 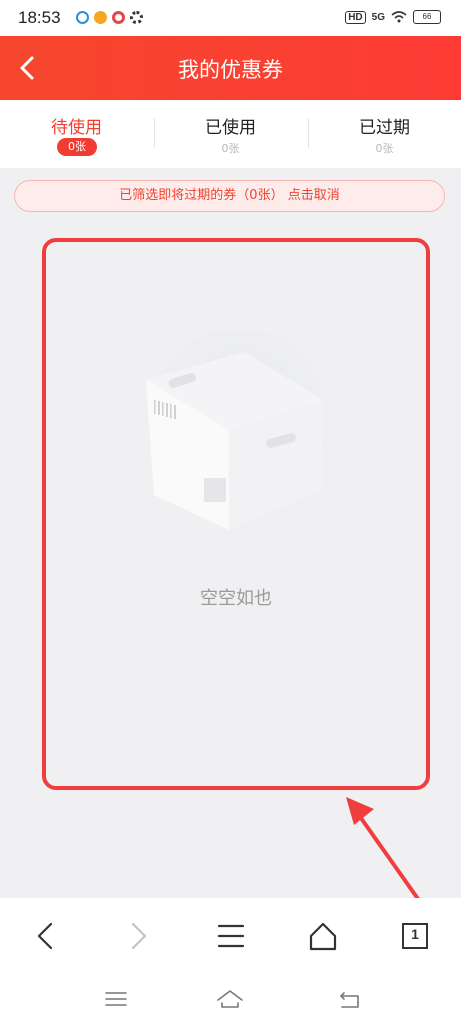 I want to click on battery-icon: 66, so click(x=427, y=17).